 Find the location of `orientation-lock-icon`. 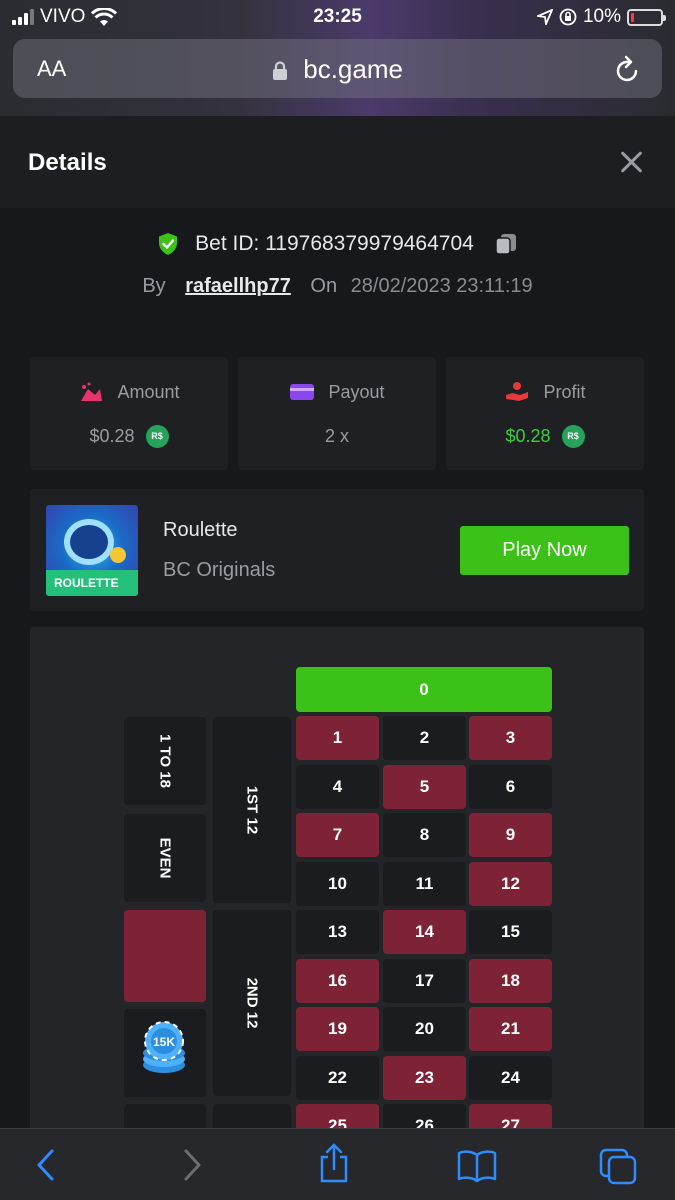

orientation-lock-icon is located at coordinates (568, 17).